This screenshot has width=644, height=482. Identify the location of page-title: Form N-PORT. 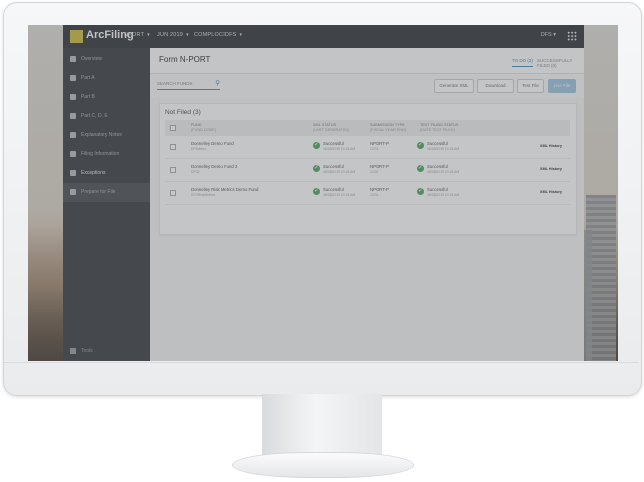
(185, 59).